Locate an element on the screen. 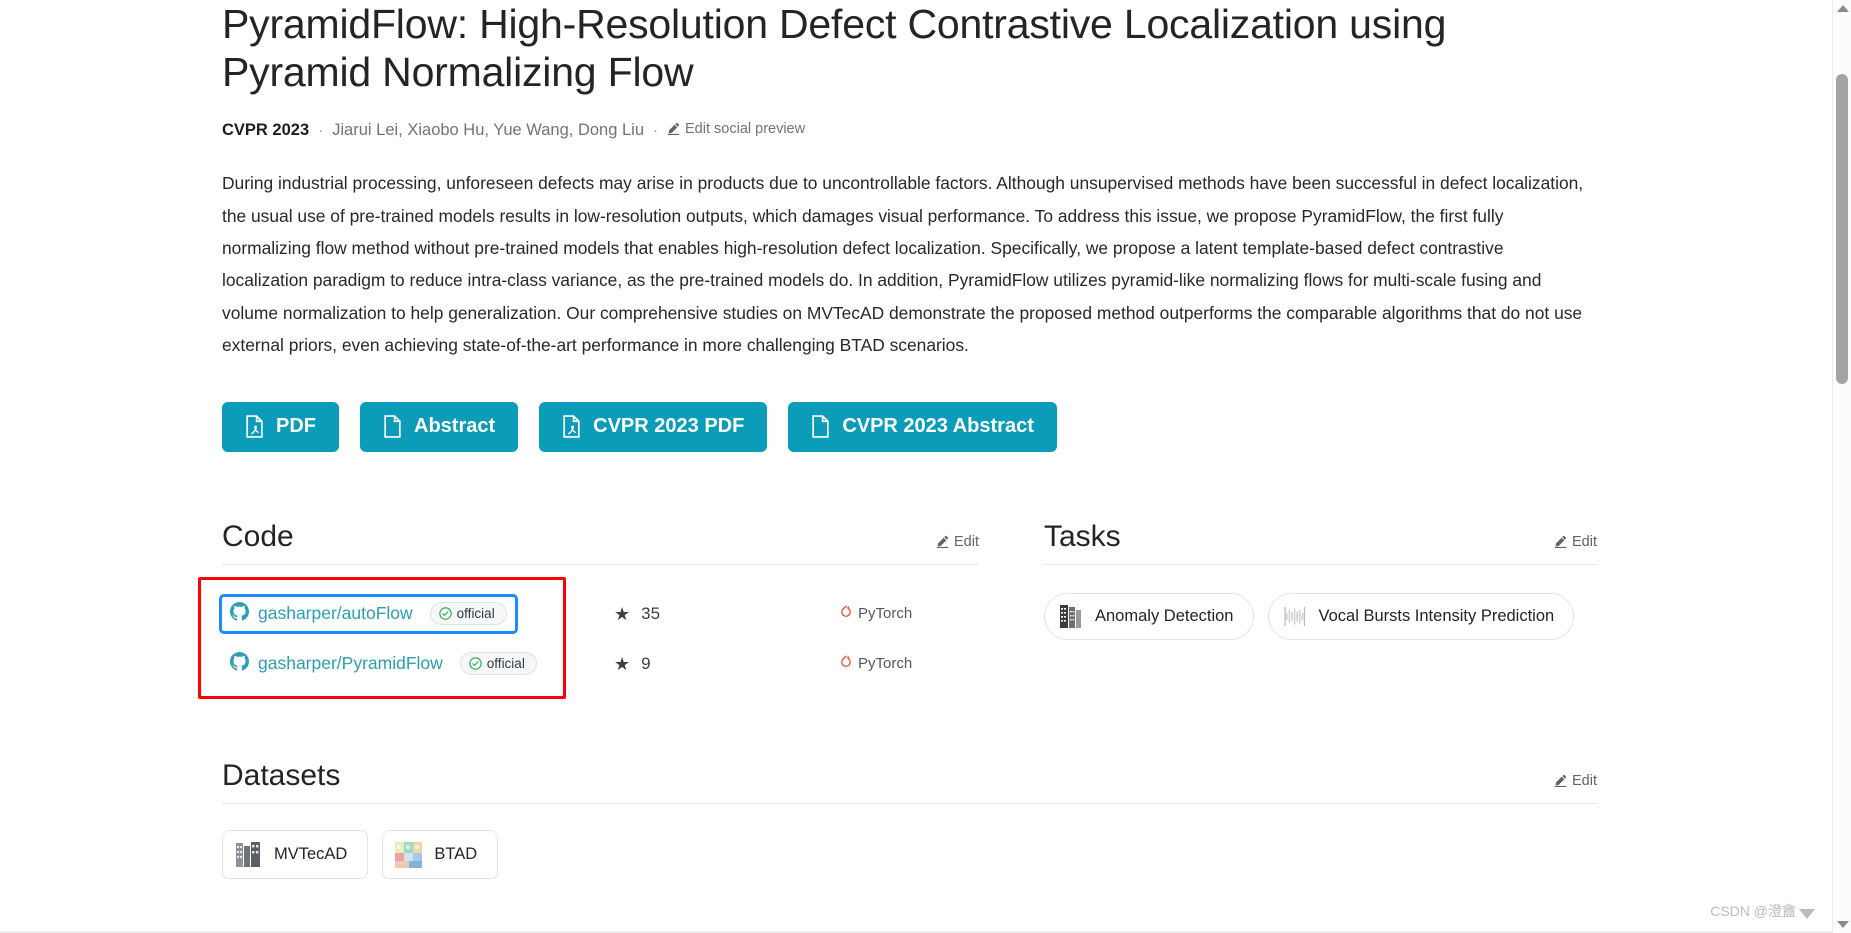 The width and height of the screenshot is (1851, 933). watermark: CSDN @澄盦 is located at coordinates (1762, 911).